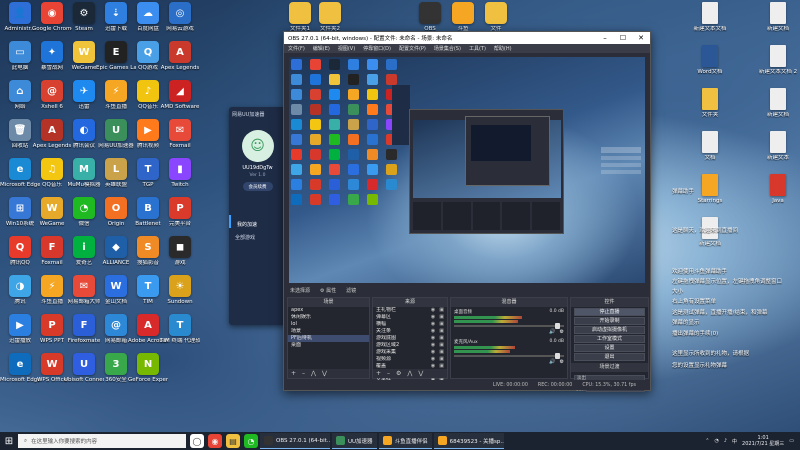 The image size is (800, 450). Describe the element at coordinates (609, 312) in the screenshot. I see `control-button: 停止直播` at that location.